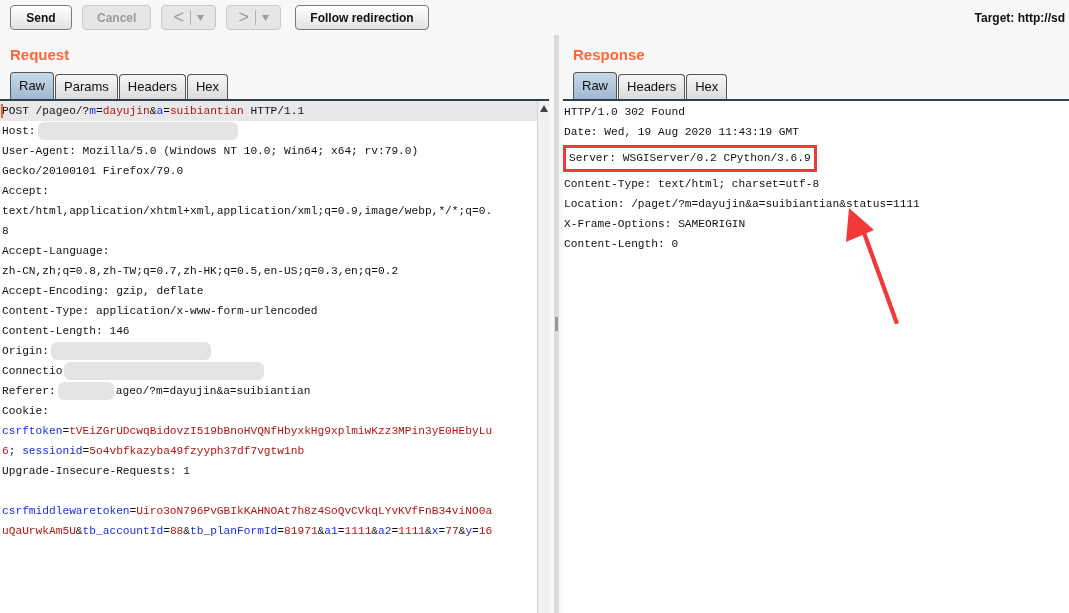  I want to click on code-line: Cookie:, so click(25, 411).